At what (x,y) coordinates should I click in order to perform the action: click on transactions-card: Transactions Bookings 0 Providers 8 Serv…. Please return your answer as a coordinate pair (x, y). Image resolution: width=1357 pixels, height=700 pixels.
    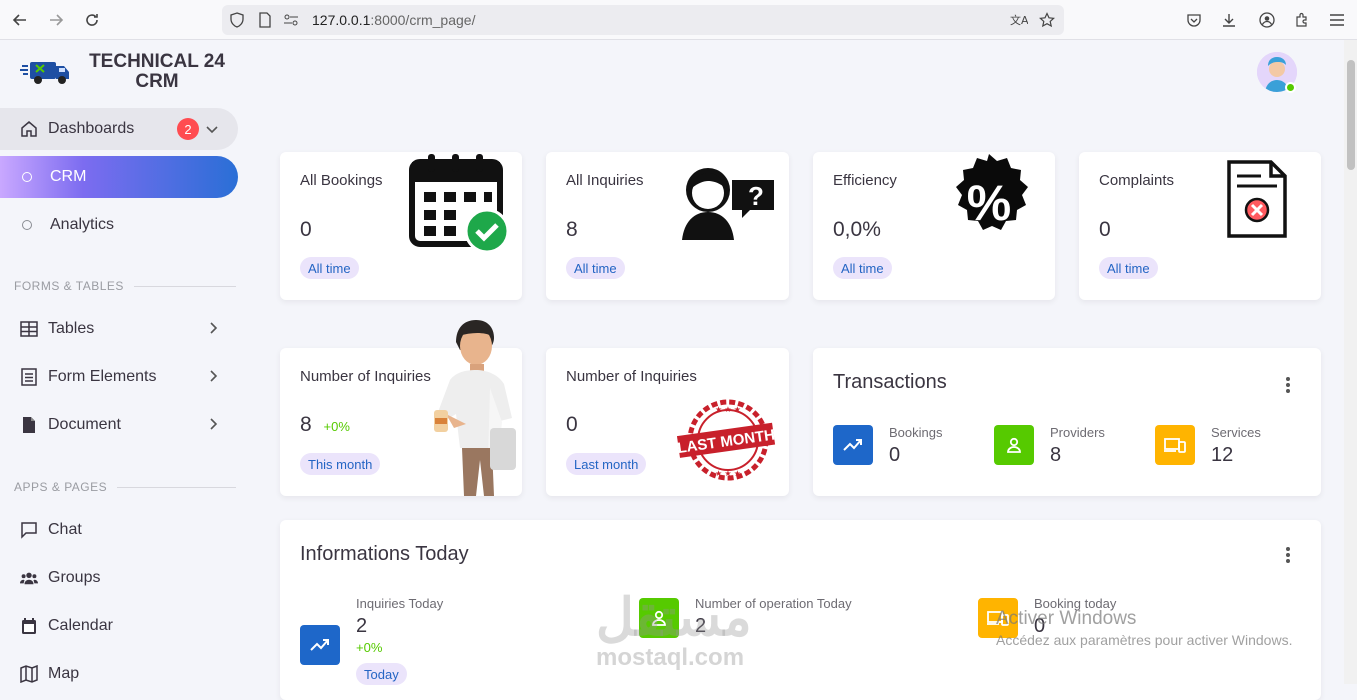
    Looking at the image, I should click on (1067, 422).